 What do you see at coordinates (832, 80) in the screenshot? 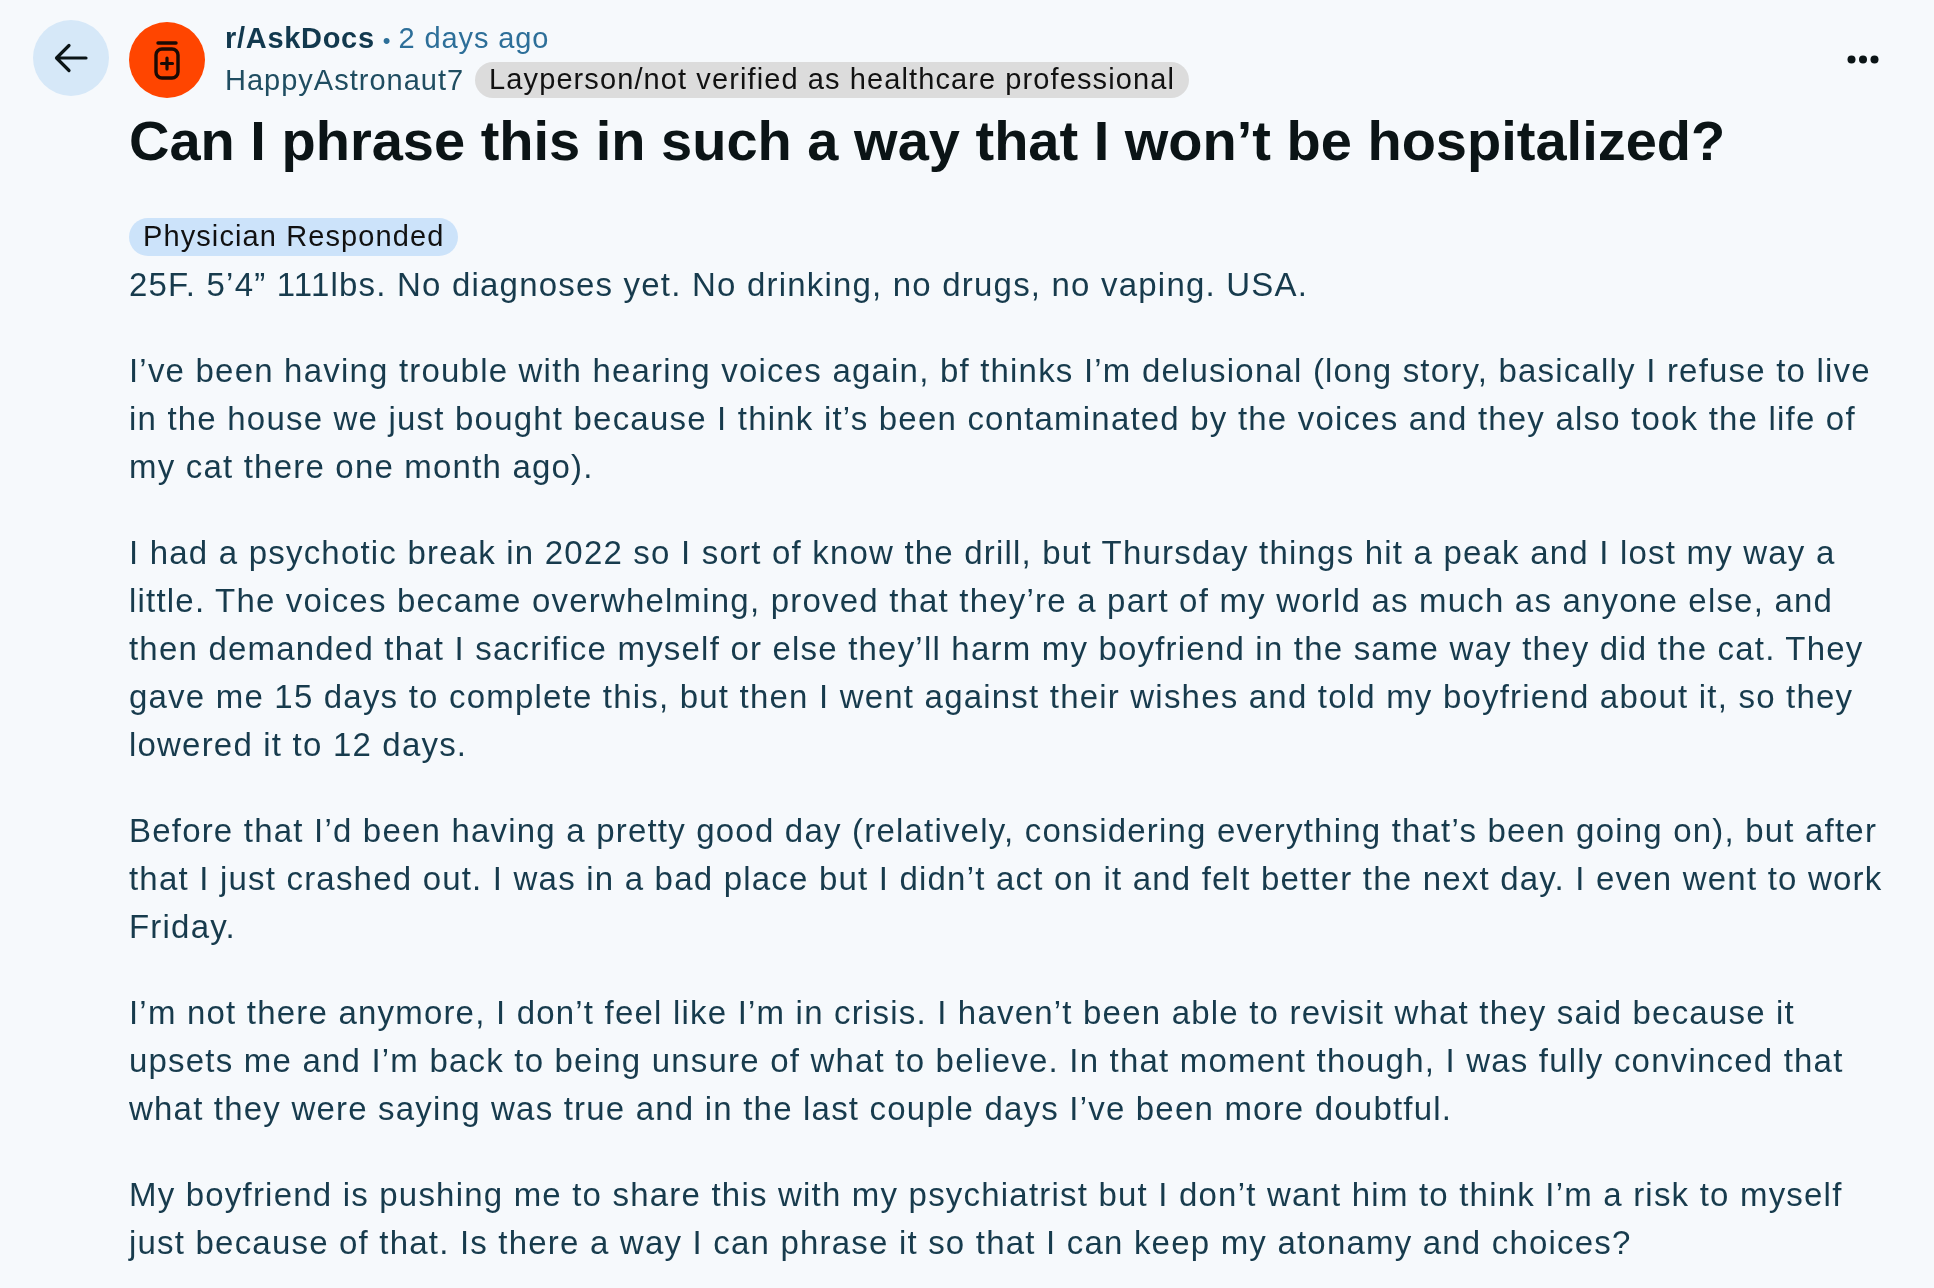
I see `user-flair: Layperson/not verified as healthcare professional` at bounding box center [832, 80].